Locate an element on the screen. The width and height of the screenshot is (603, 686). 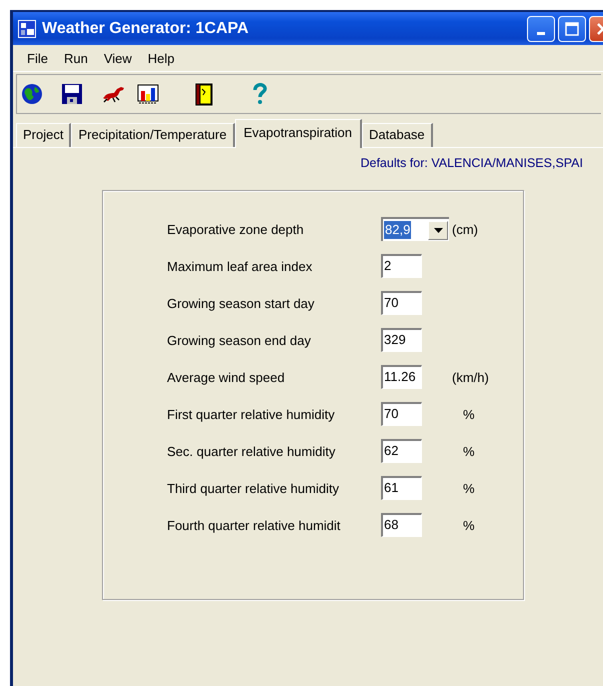
app-icon is located at coordinates (27, 29).